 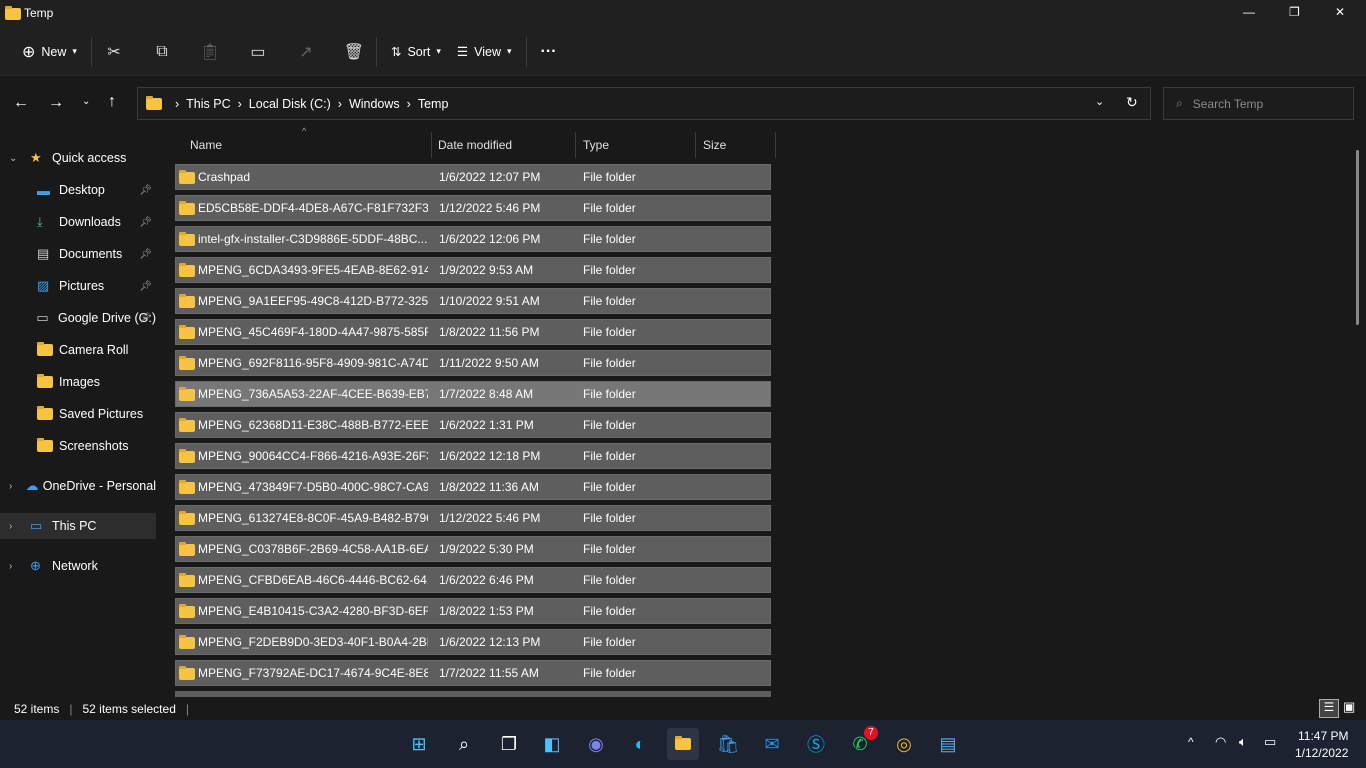 I want to click on file-date: 1/7/2022 8:48 AM, so click(x=486, y=394).